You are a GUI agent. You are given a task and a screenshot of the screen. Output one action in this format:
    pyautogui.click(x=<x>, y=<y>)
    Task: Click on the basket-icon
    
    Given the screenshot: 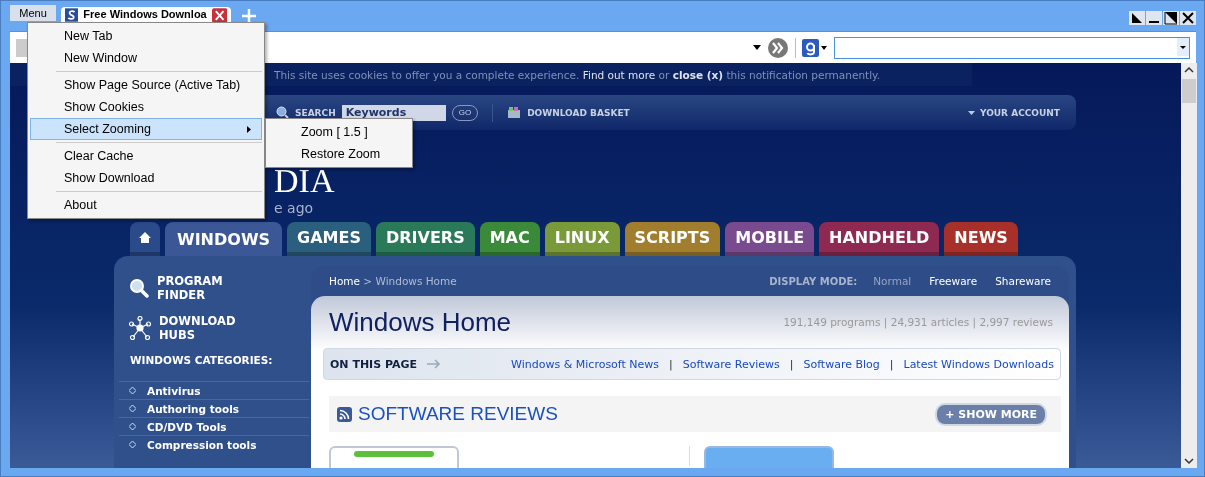 What is the action you would take?
    pyautogui.click(x=514, y=113)
    